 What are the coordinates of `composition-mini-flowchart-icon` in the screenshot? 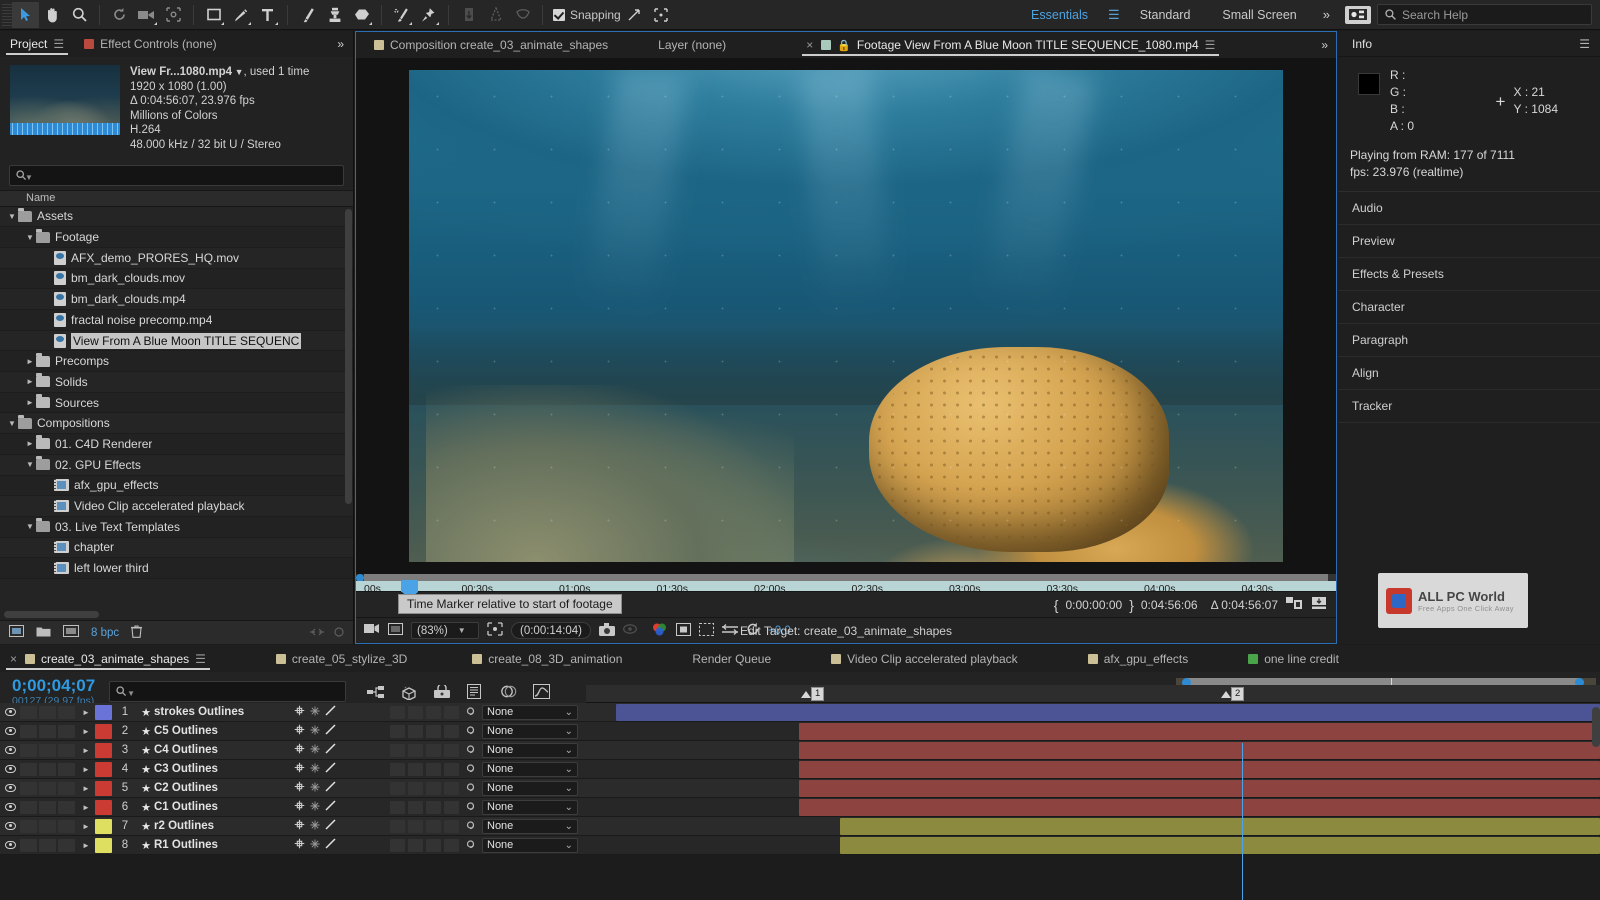 It's located at (376, 692).